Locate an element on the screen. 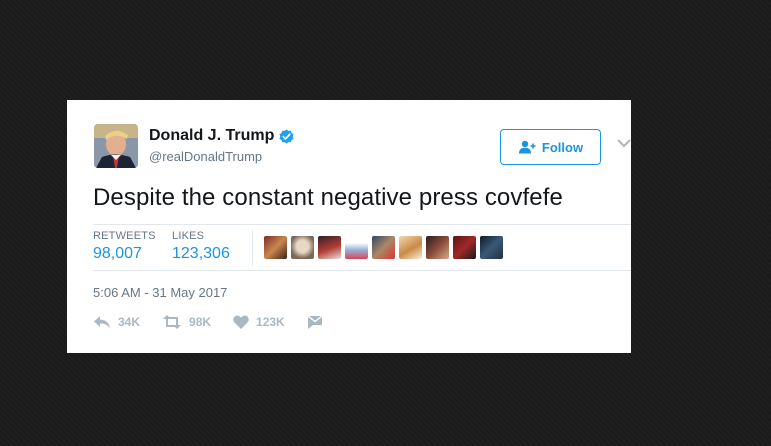  direct-message-button is located at coordinates (315, 322).